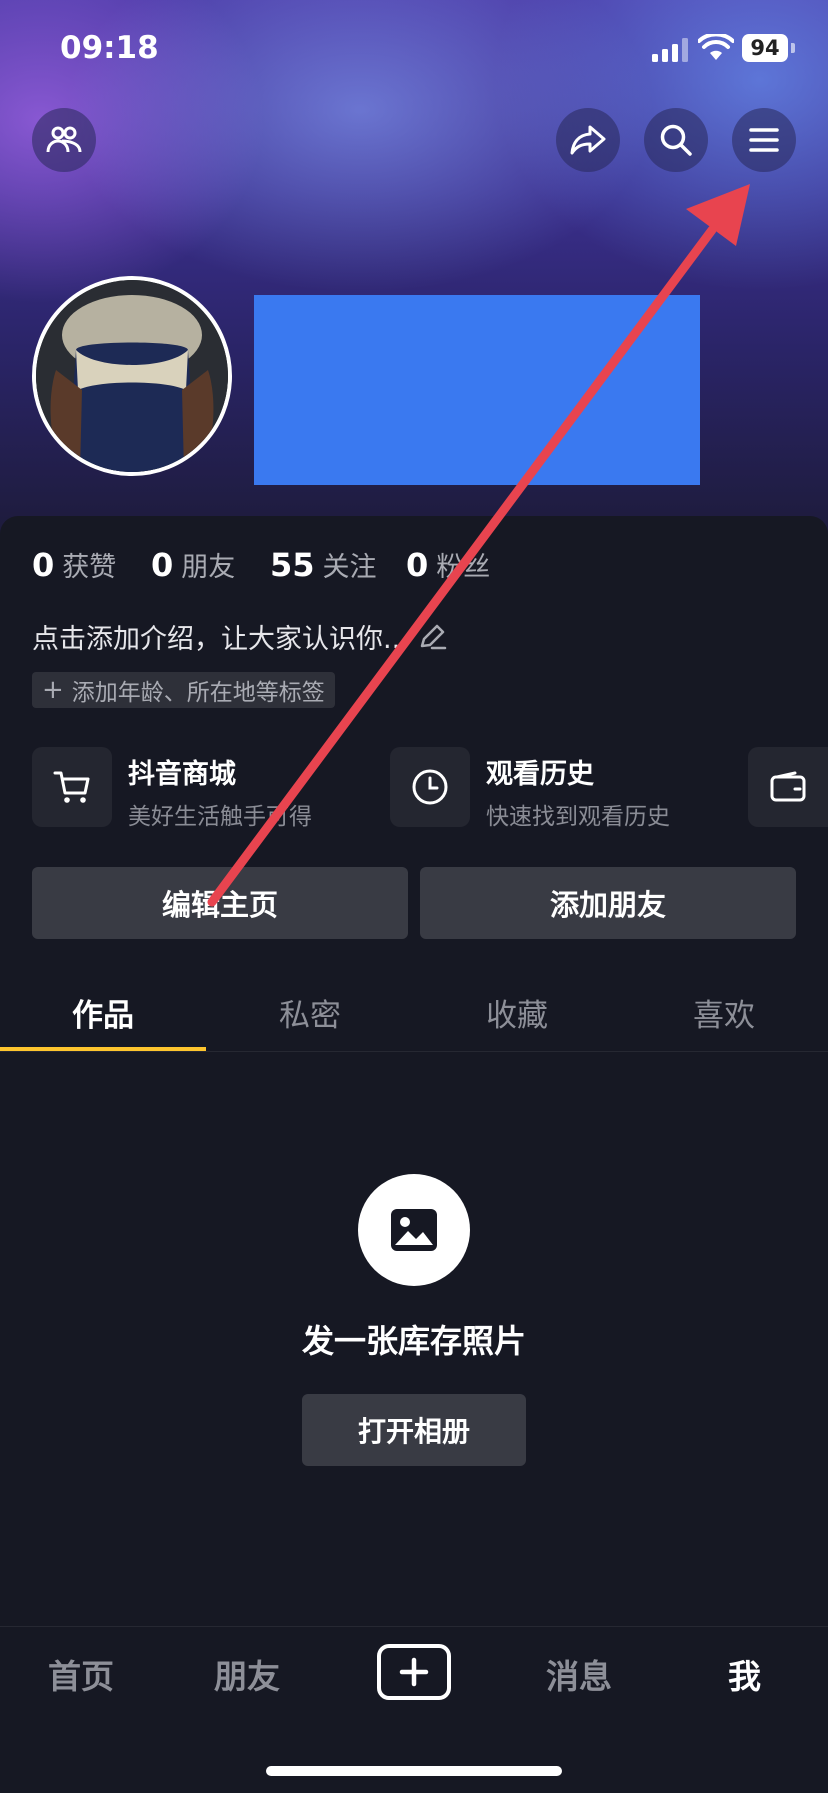  What do you see at coordinates (89, 567) in the screenshot?
I see `stat-likes-label: 获赞` at bounding box center [89, 567].